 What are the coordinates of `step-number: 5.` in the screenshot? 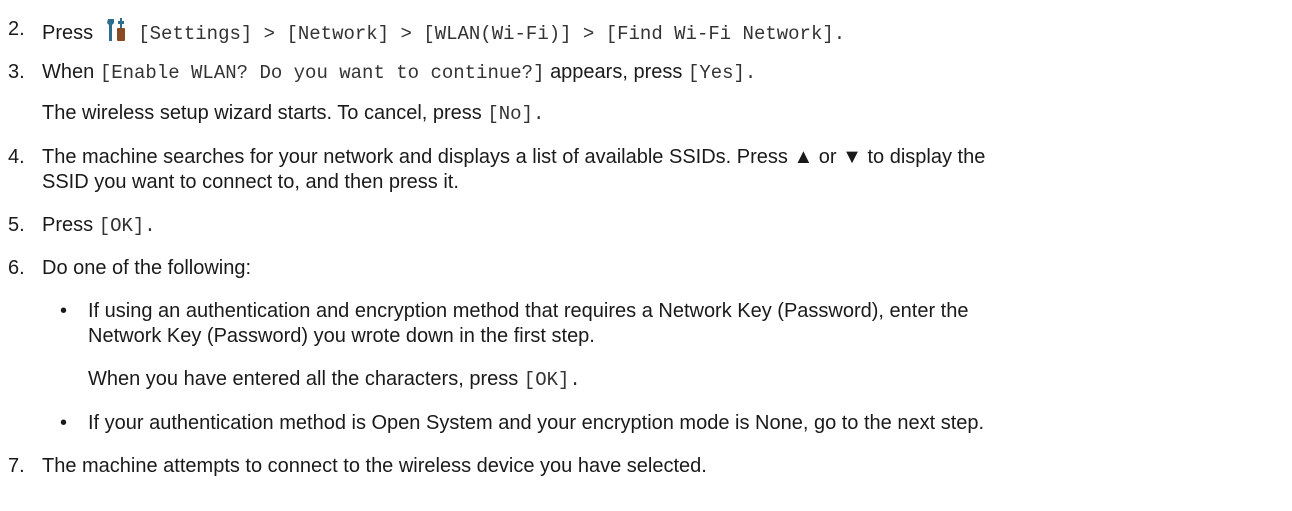 It's located at (16, 225).